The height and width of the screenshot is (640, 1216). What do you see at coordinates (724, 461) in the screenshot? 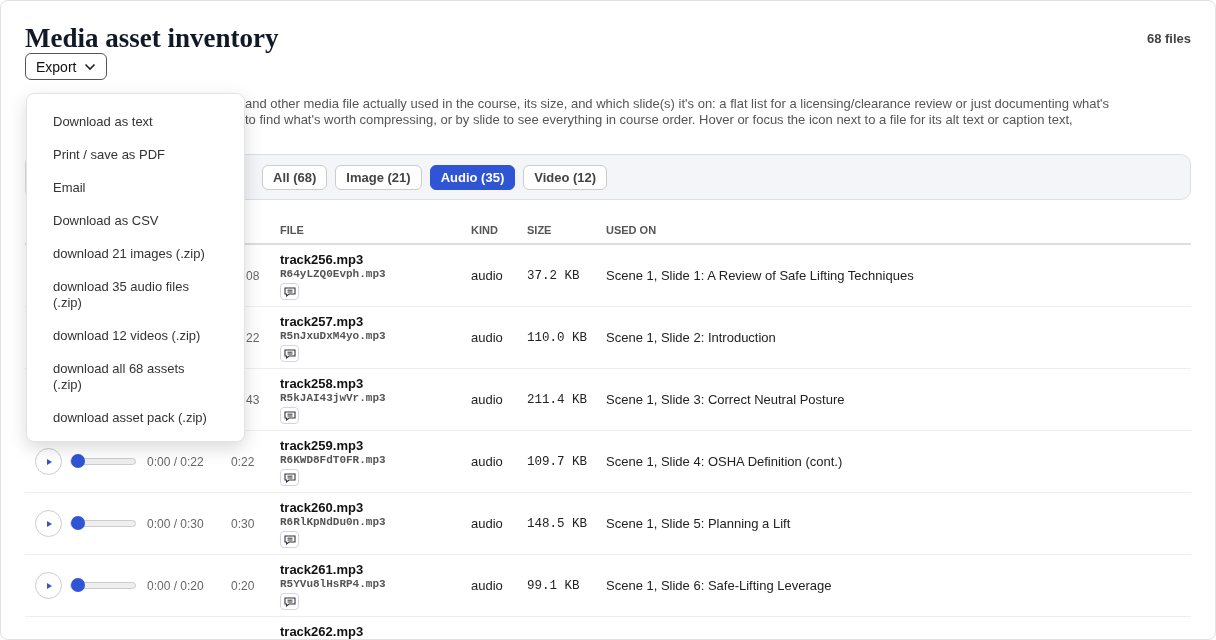
I see `slide-reference: Scene 1, Slide 4: OSHA Definition (cont.)` at bounding box center [724, 461].